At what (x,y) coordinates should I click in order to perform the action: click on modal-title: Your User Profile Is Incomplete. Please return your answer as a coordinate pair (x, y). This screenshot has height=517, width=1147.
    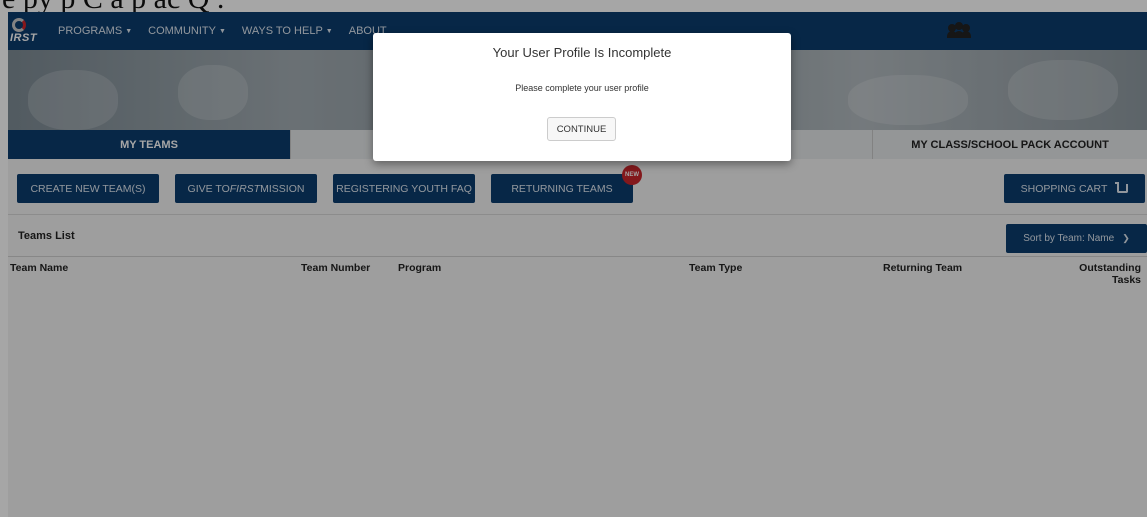
    Looking at the image, I should click on (582, 52).